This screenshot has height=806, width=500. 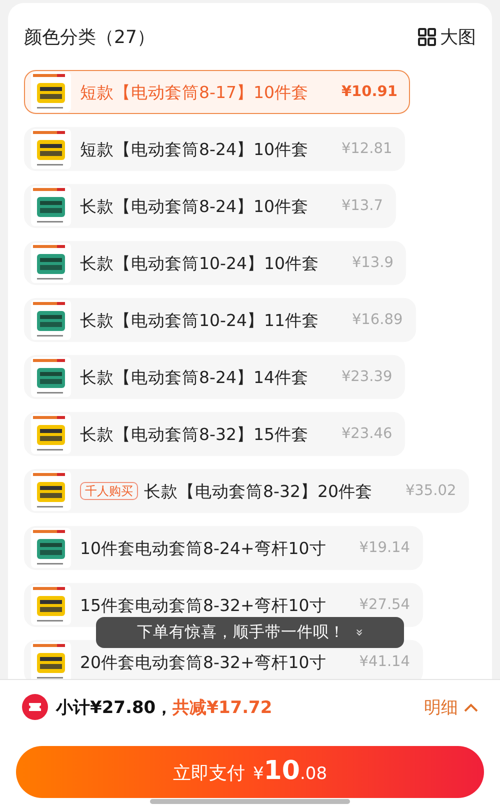 What do you see at coordinates (194, 149) in the screenshot?
I see `option-label: 短款【电动套筒8-24】10件套` at bounding box center [194, 149].